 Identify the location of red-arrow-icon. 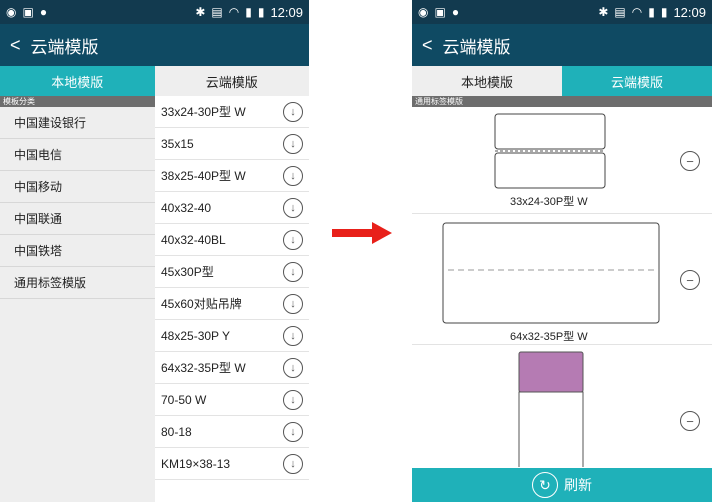
(362, 233).